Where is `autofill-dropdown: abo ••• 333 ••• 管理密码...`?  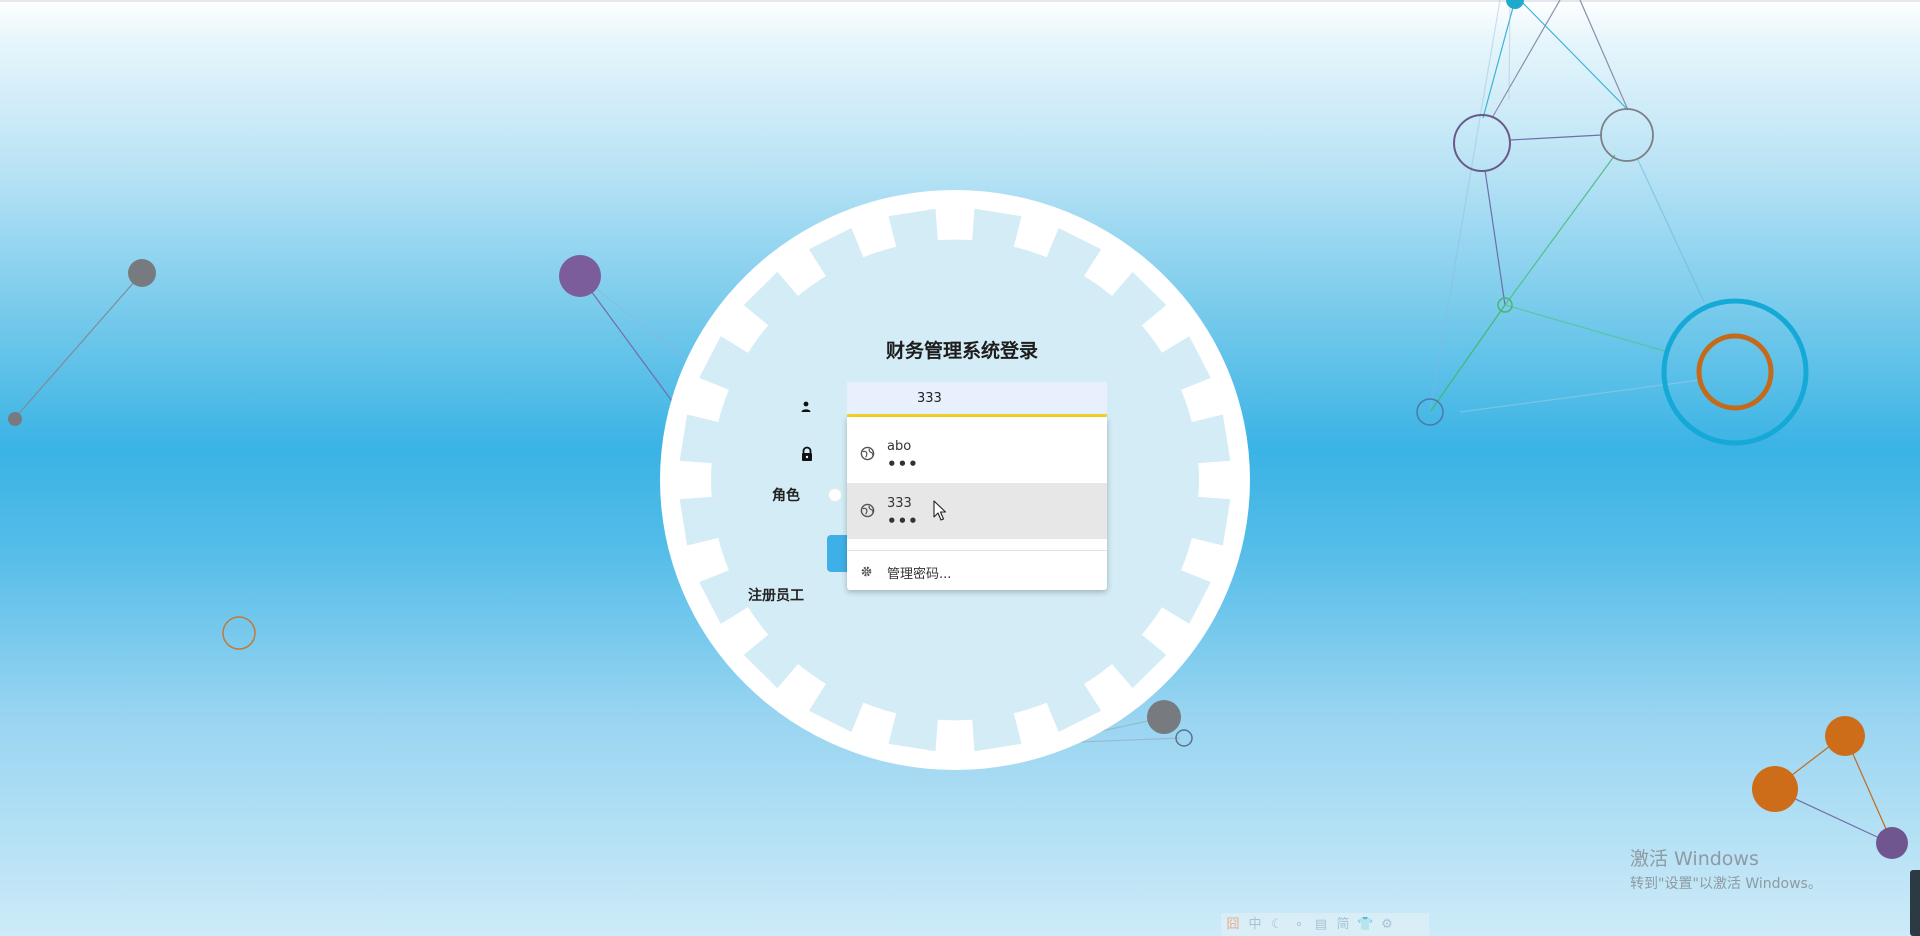
autofill-dropdown: abo ••• 333 ••• 管理密码... is located at coordinates (977, 503).